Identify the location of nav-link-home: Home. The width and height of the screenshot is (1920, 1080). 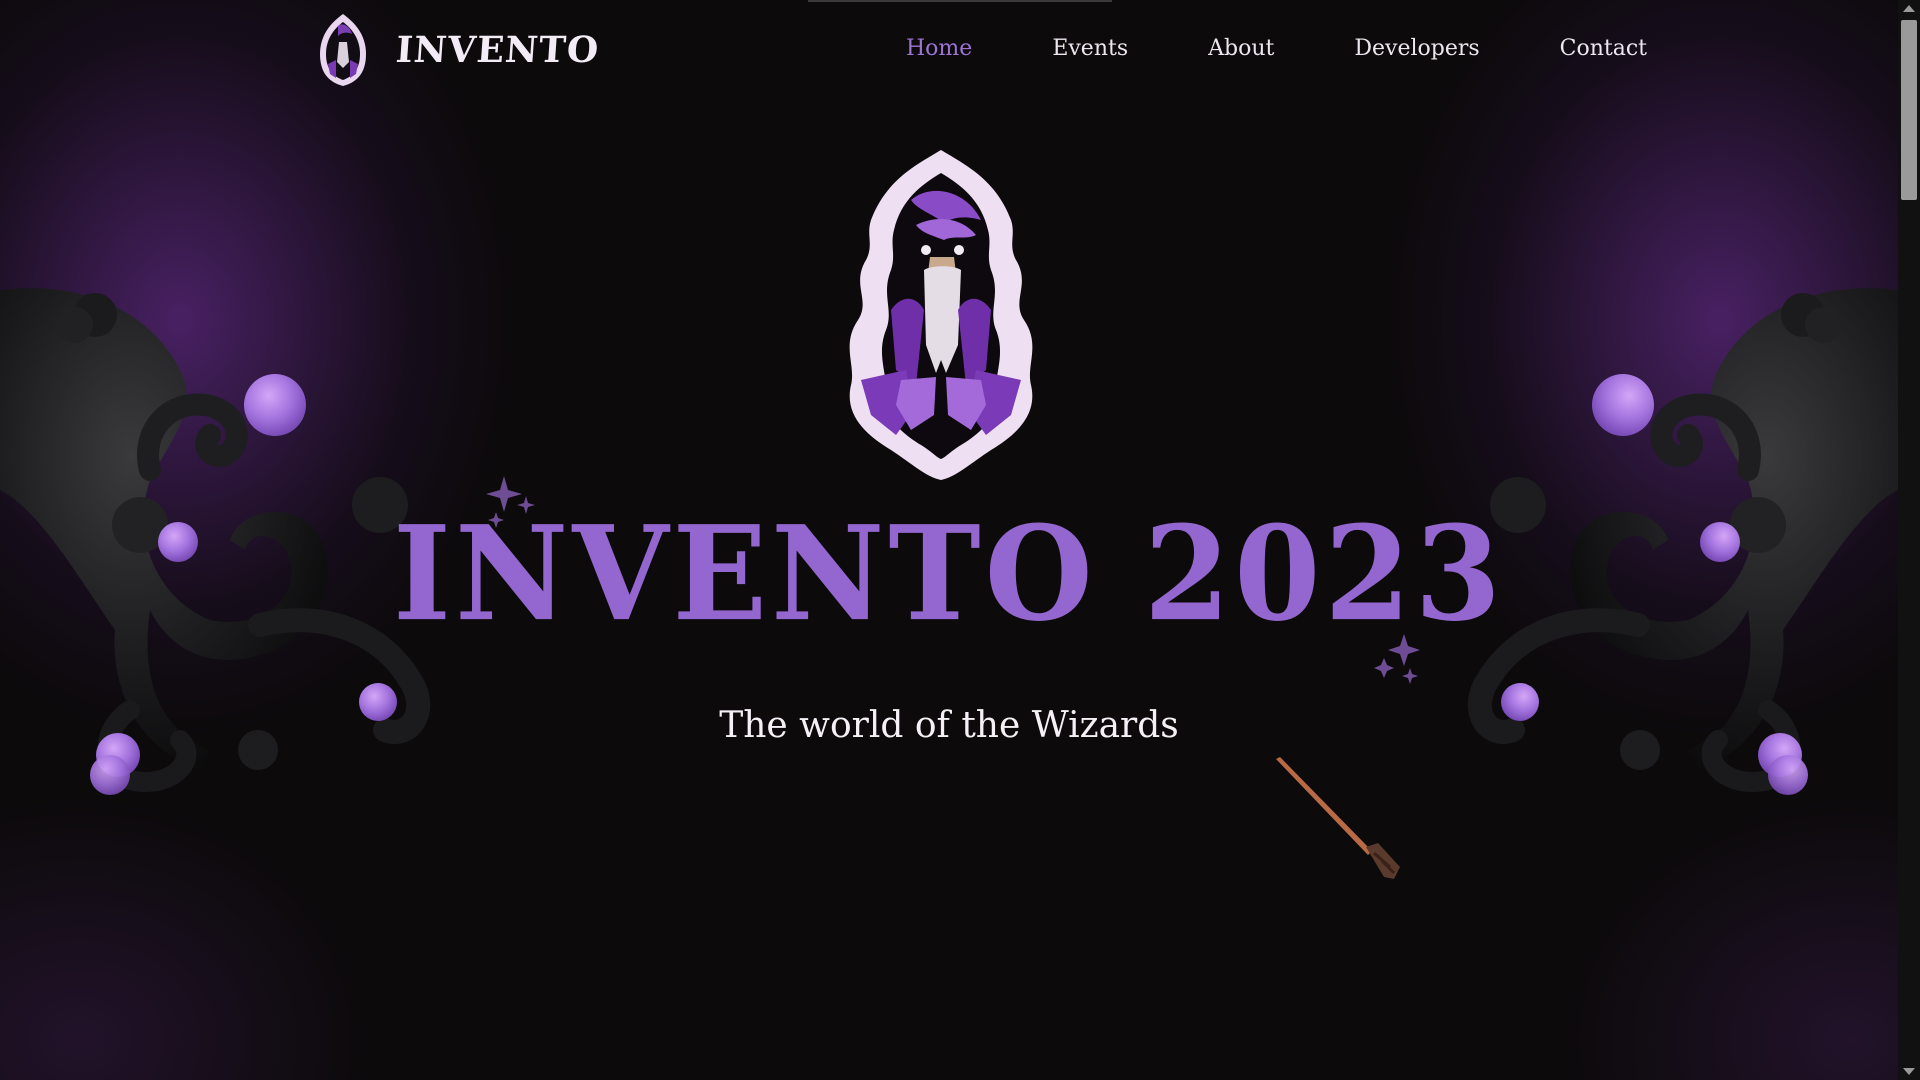
(939, 50).